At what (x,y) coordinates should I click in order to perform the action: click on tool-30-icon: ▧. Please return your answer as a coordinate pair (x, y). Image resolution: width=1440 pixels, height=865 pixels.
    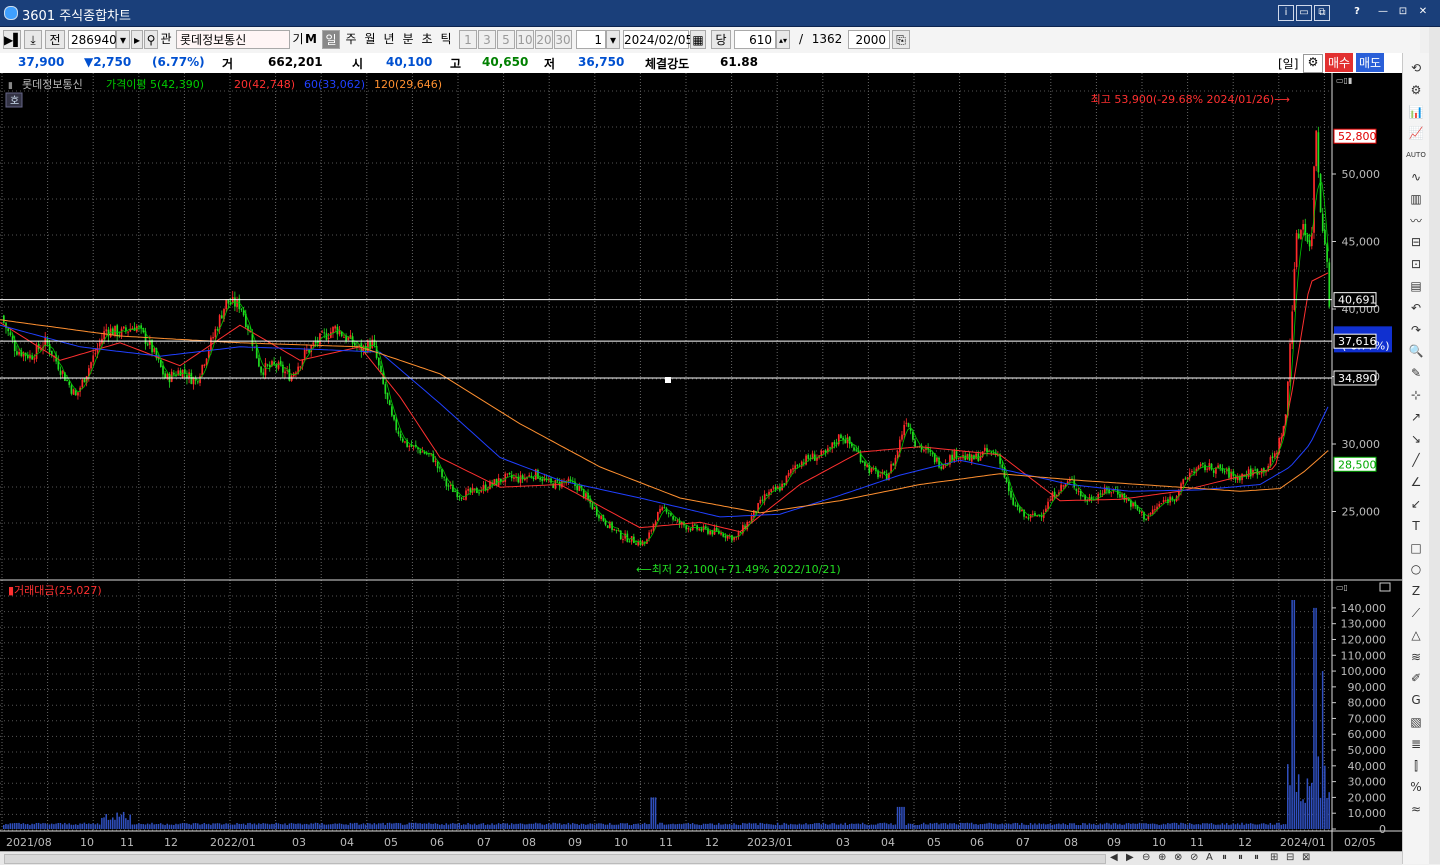
    Looking at the image, I should click on (1416, 722).